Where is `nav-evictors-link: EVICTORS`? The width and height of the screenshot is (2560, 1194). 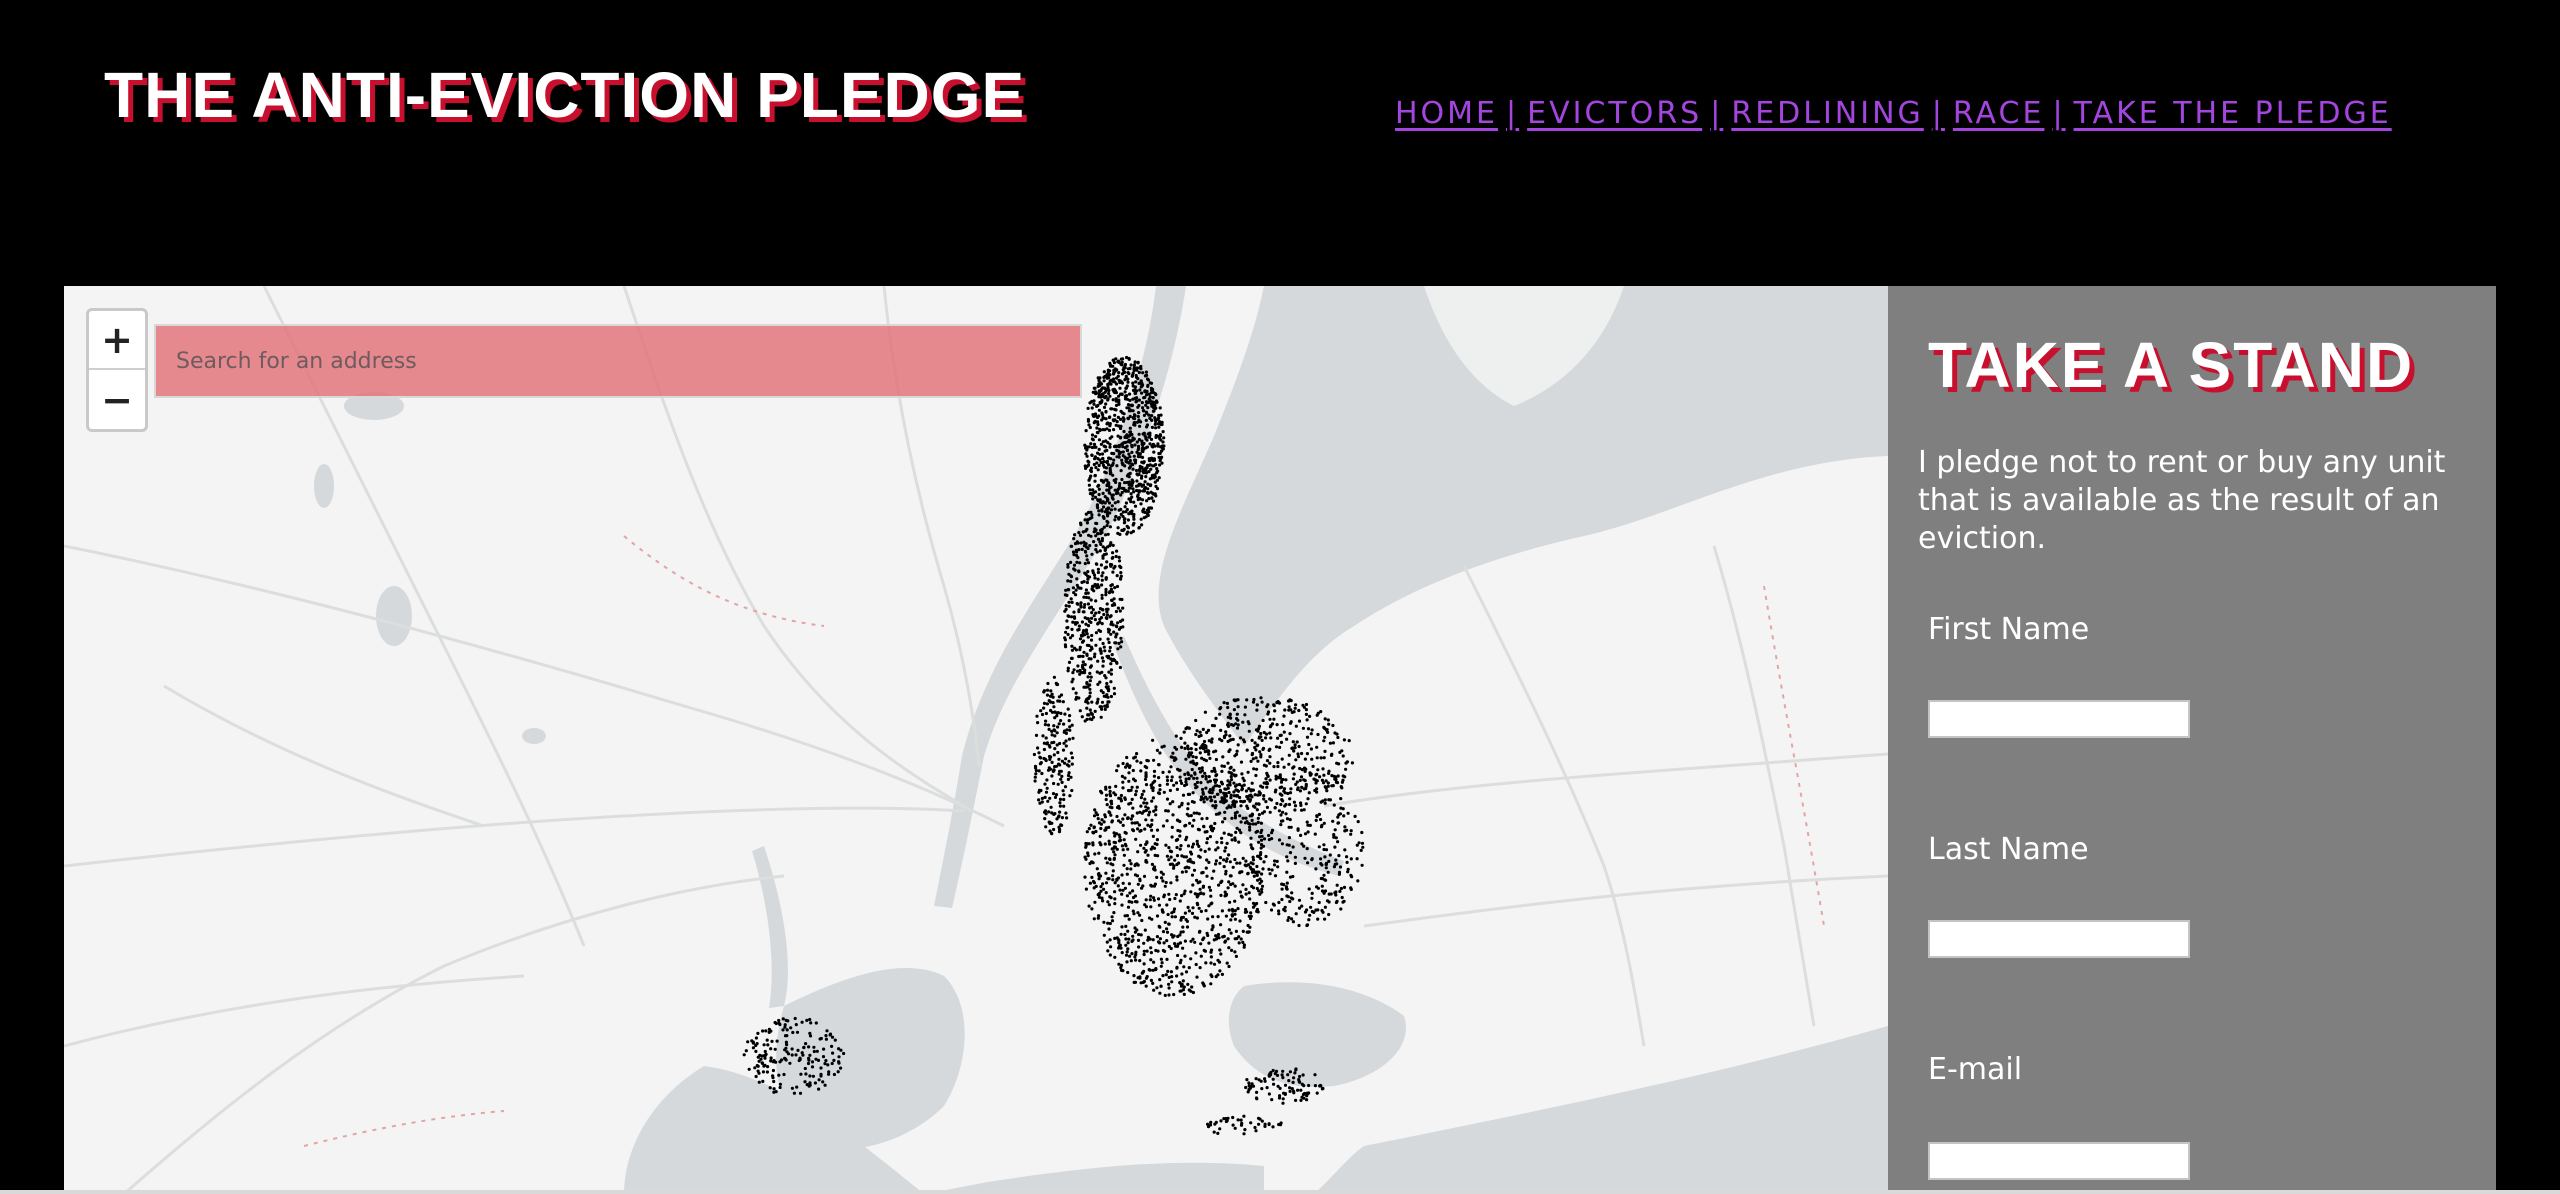
nav-evictors-link: EVICTORS is located at coordinates (1614, 113).